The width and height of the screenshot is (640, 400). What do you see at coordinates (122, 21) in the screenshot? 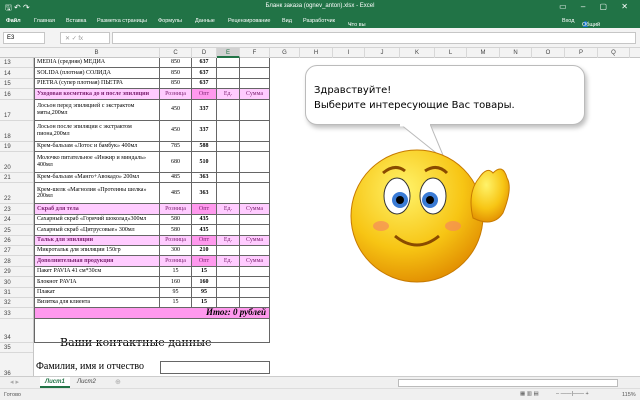
I see `tab-page-layout: Разметка страницы` at bounding box center [122, 21].